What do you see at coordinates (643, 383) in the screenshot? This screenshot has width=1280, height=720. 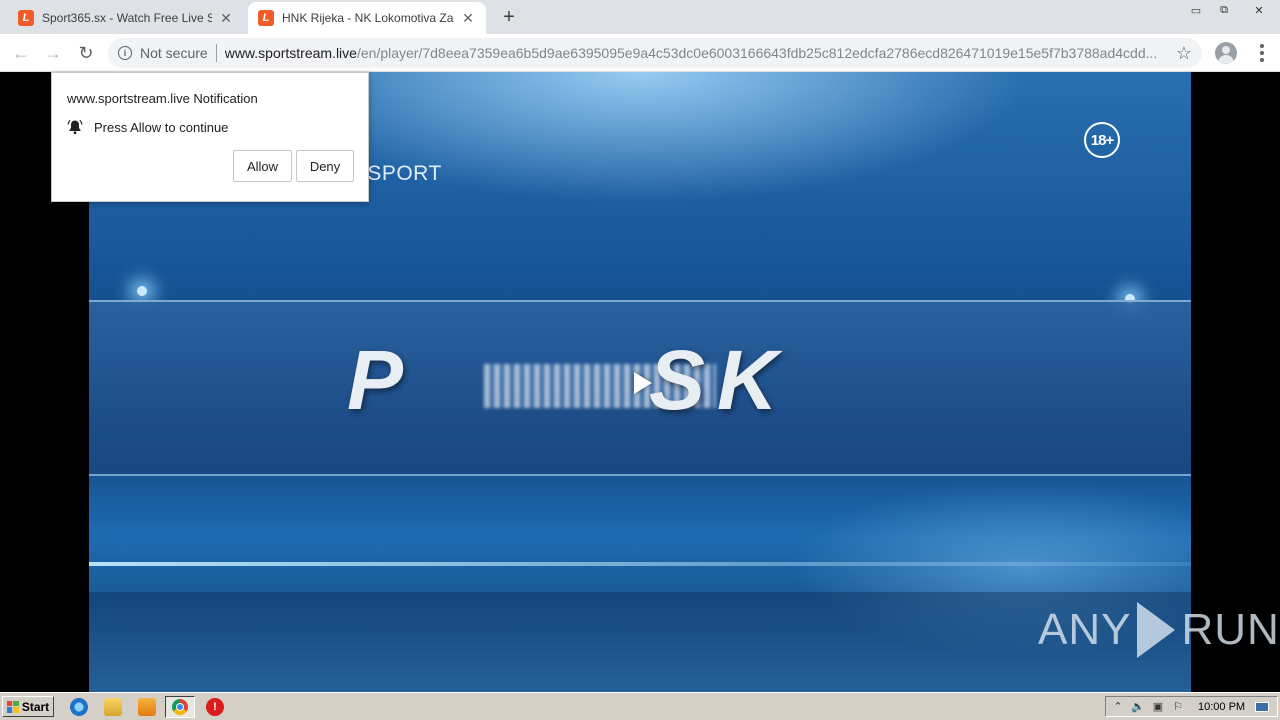 I see `play-icon` at bounding box center [643, 383].